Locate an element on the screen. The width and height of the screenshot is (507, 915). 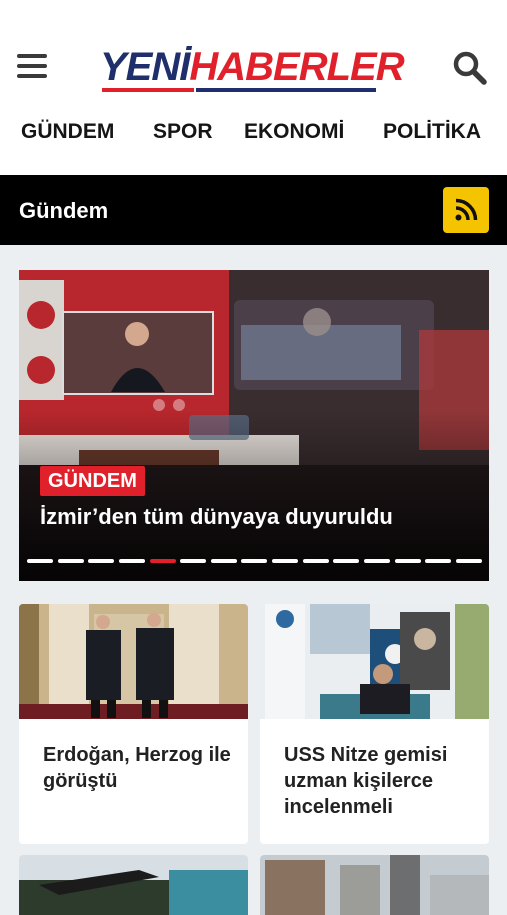
logo-underline-red is located at coordinates (148, 90).